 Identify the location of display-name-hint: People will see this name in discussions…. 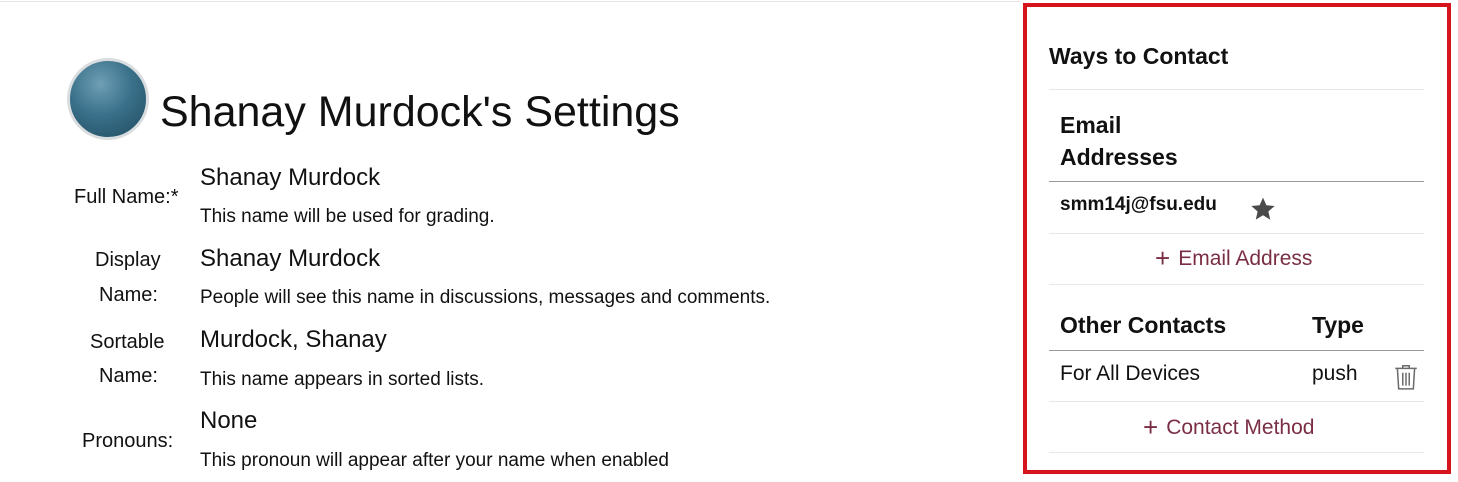
(485, 297).